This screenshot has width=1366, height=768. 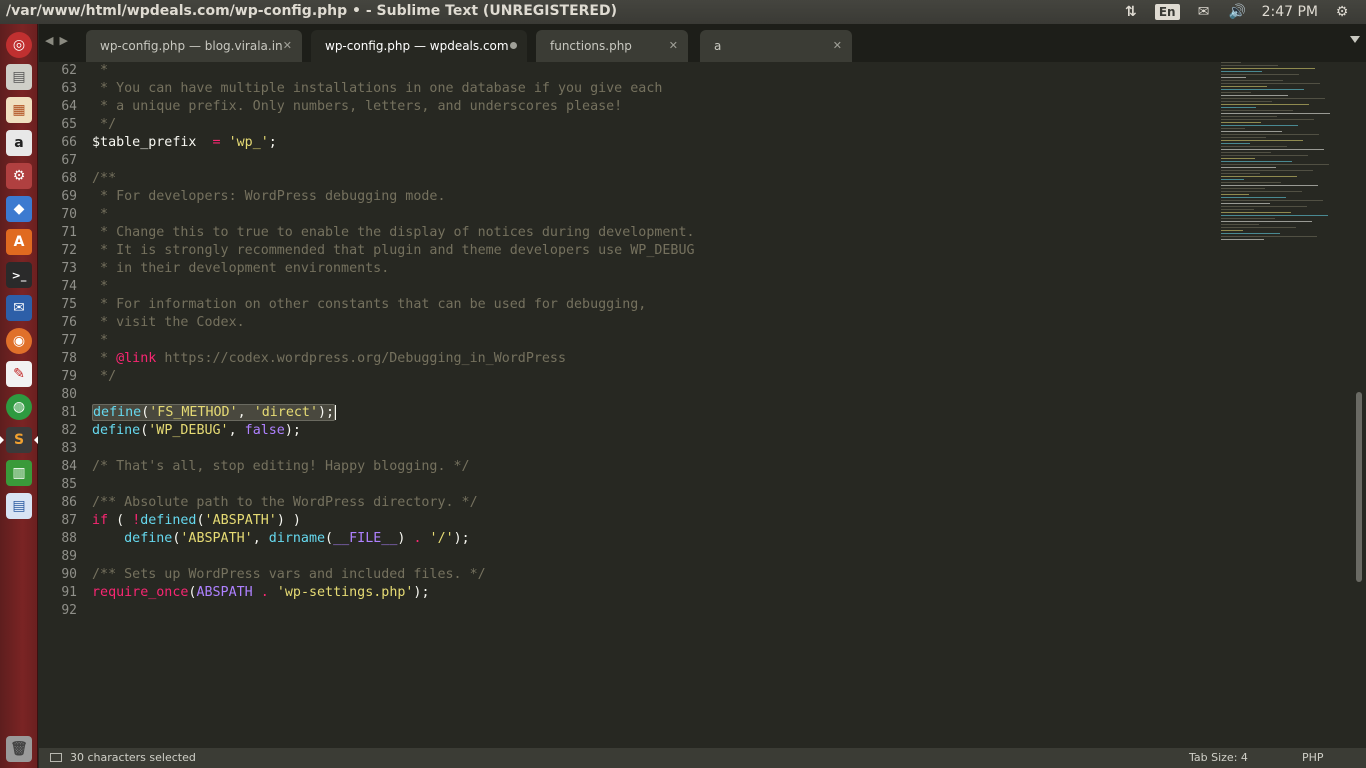 I want to click on code-line: * visit the Codex., so click(x=652, y=323).